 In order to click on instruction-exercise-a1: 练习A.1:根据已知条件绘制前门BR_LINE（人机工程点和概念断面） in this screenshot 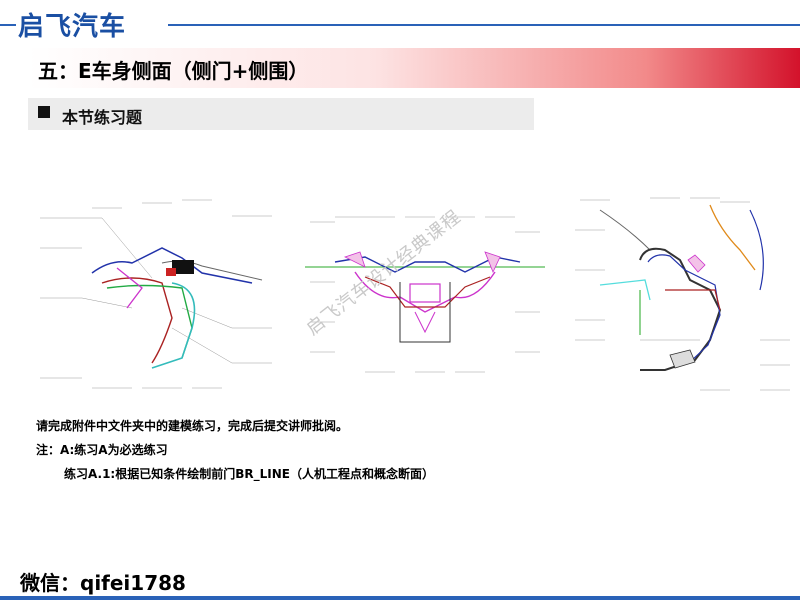, I will do `click(249, 474)`.